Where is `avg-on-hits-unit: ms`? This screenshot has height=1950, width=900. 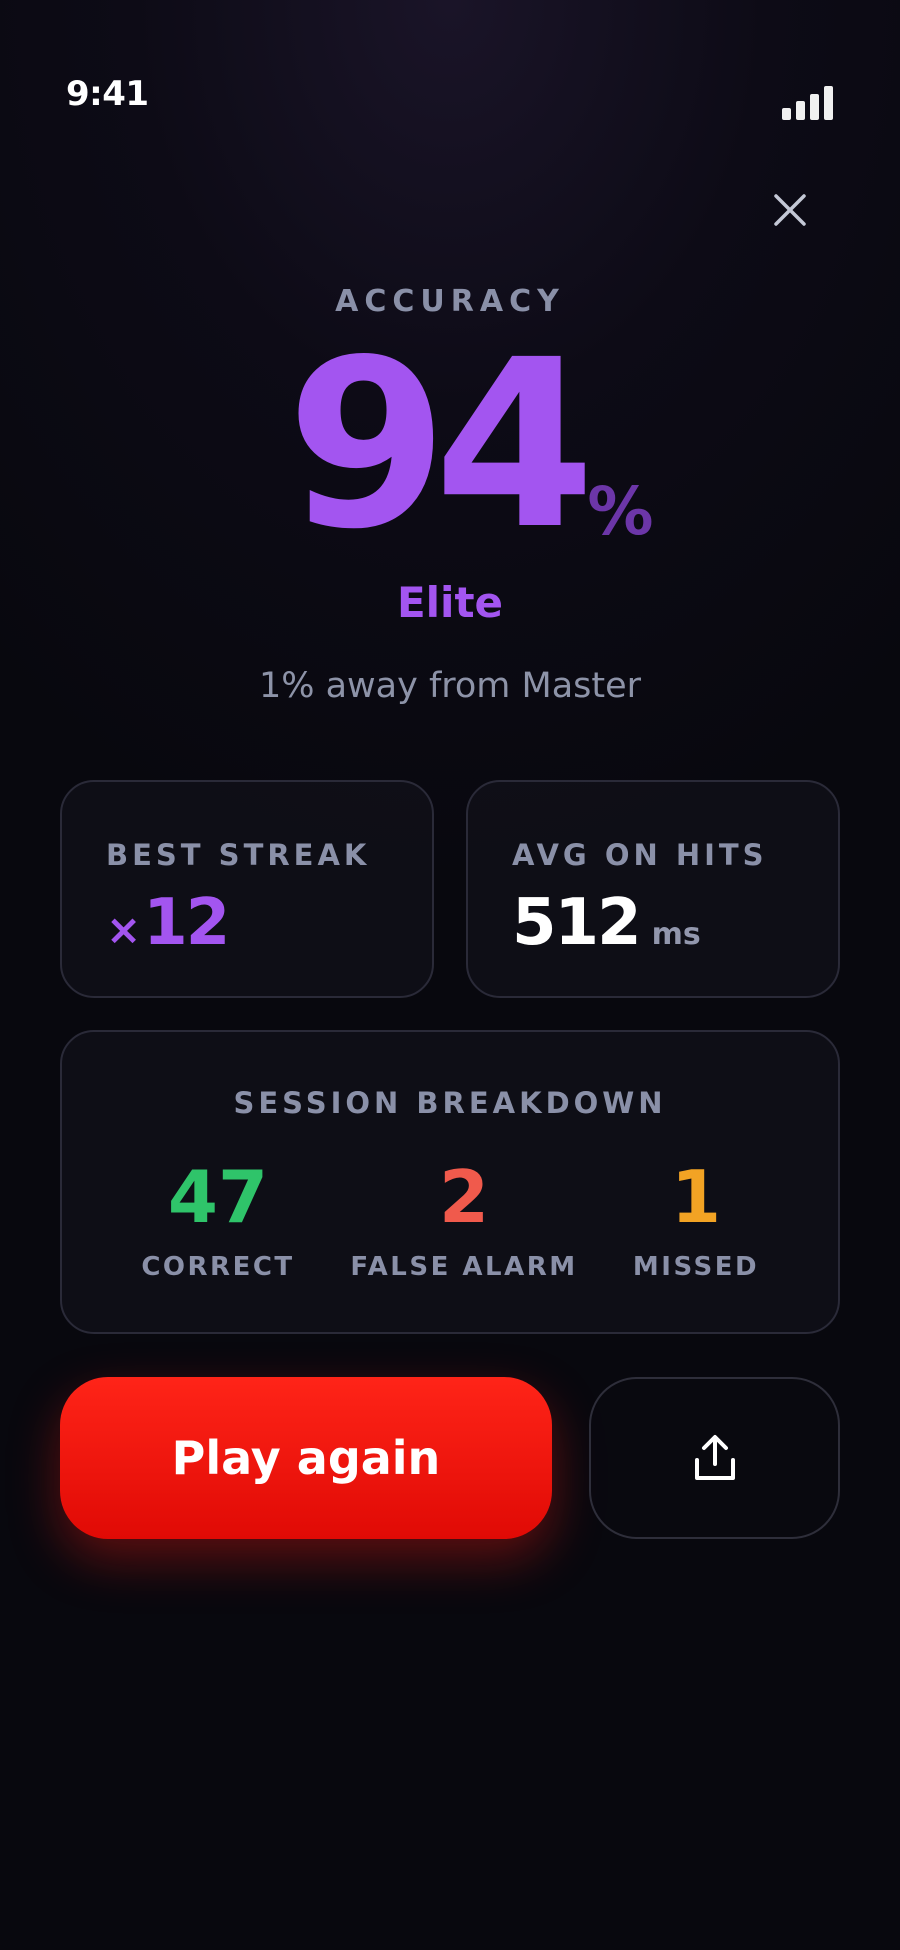 avg-on-hits-unit: ms is located at coordinates (676, 934).